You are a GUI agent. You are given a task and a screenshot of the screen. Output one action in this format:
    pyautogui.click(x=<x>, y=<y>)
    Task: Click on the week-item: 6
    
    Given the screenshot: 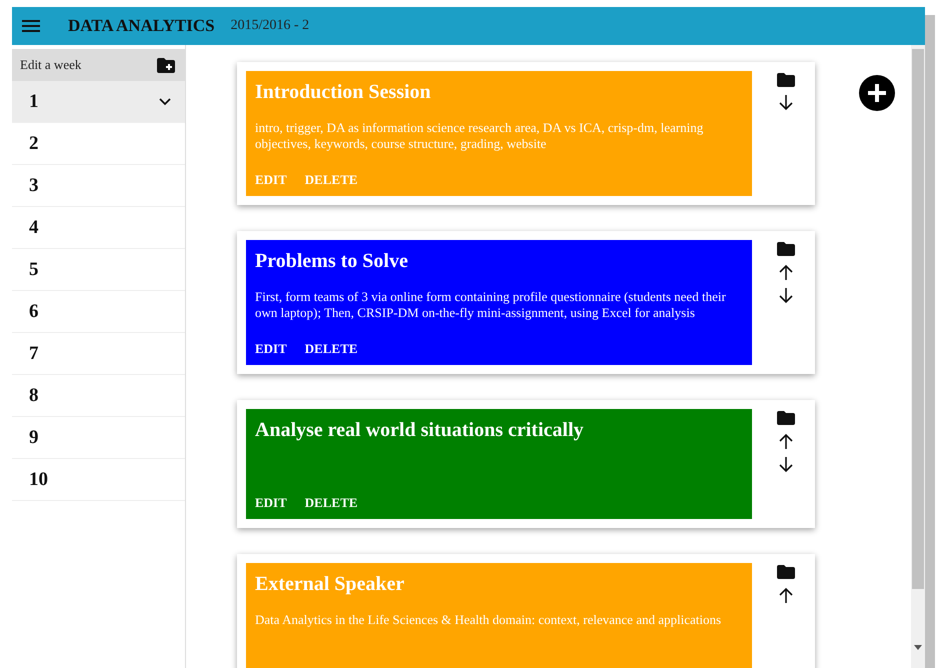 What is the action you would take?
    pyautogui.click(x=98, y=312)
    